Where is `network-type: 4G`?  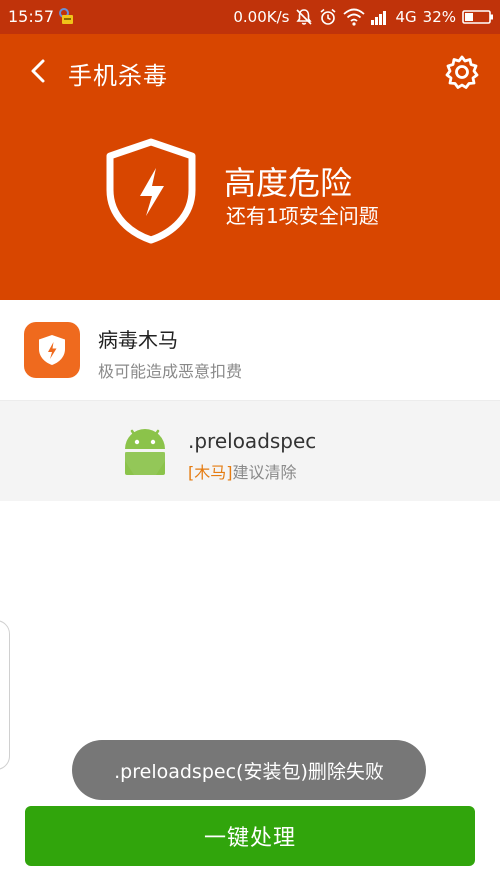
network-type: 4G is located at coordinates (406, 17).